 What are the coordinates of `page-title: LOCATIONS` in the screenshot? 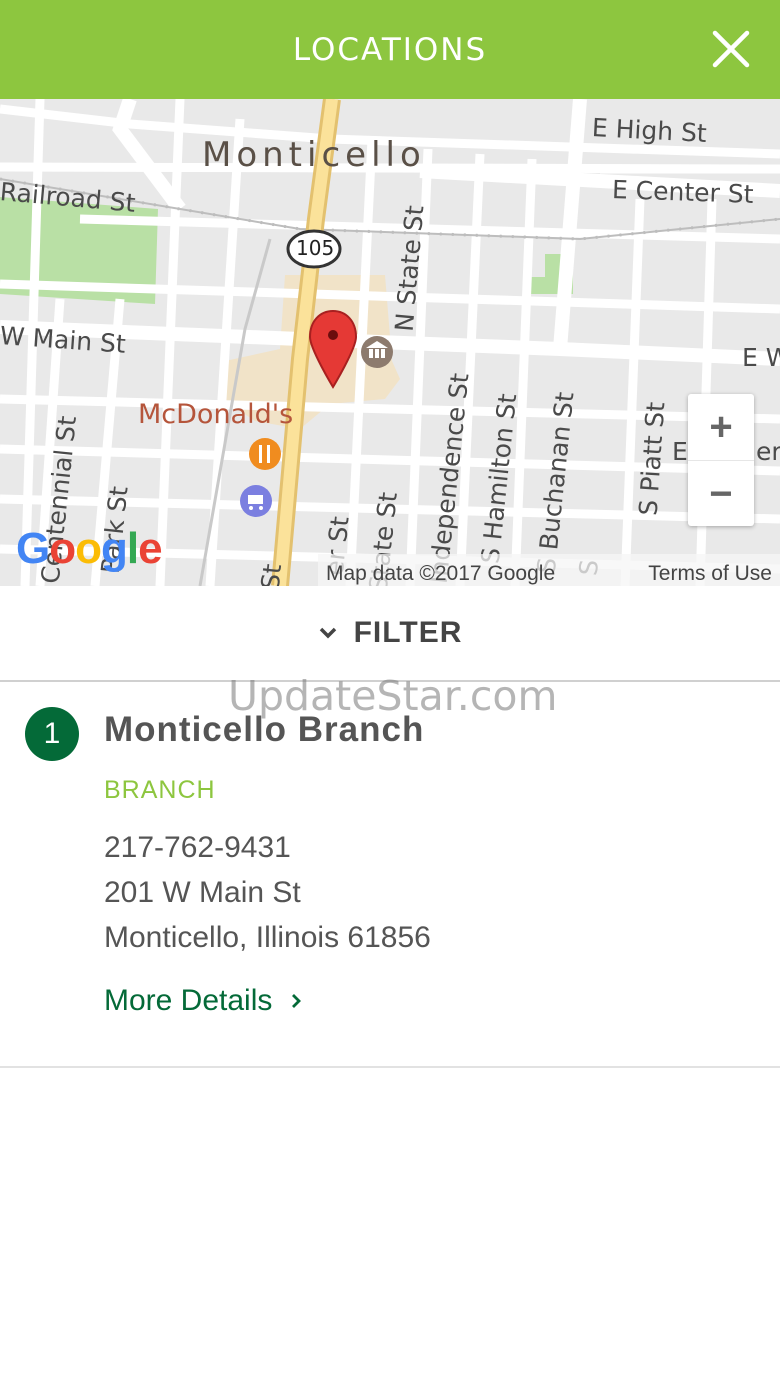 It's located at (390, 49).